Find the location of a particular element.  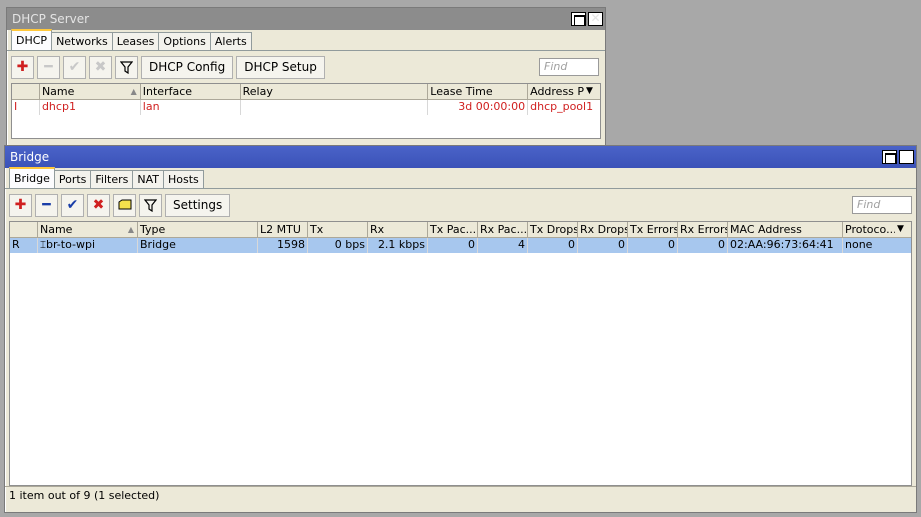

tab-dhcp: DHCP is located at coordinates (32, 39).